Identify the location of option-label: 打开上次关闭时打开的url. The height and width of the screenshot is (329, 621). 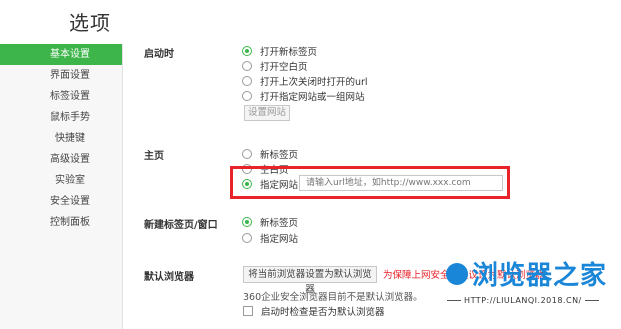
(314, 82).